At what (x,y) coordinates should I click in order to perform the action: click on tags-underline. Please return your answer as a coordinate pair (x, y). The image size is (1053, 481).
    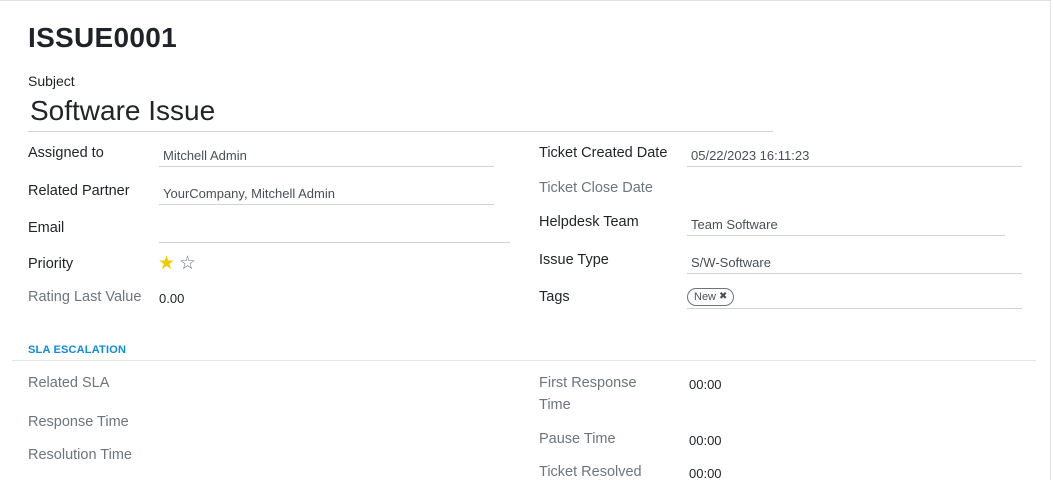
    Looking at the image, I should click on (854, 308).